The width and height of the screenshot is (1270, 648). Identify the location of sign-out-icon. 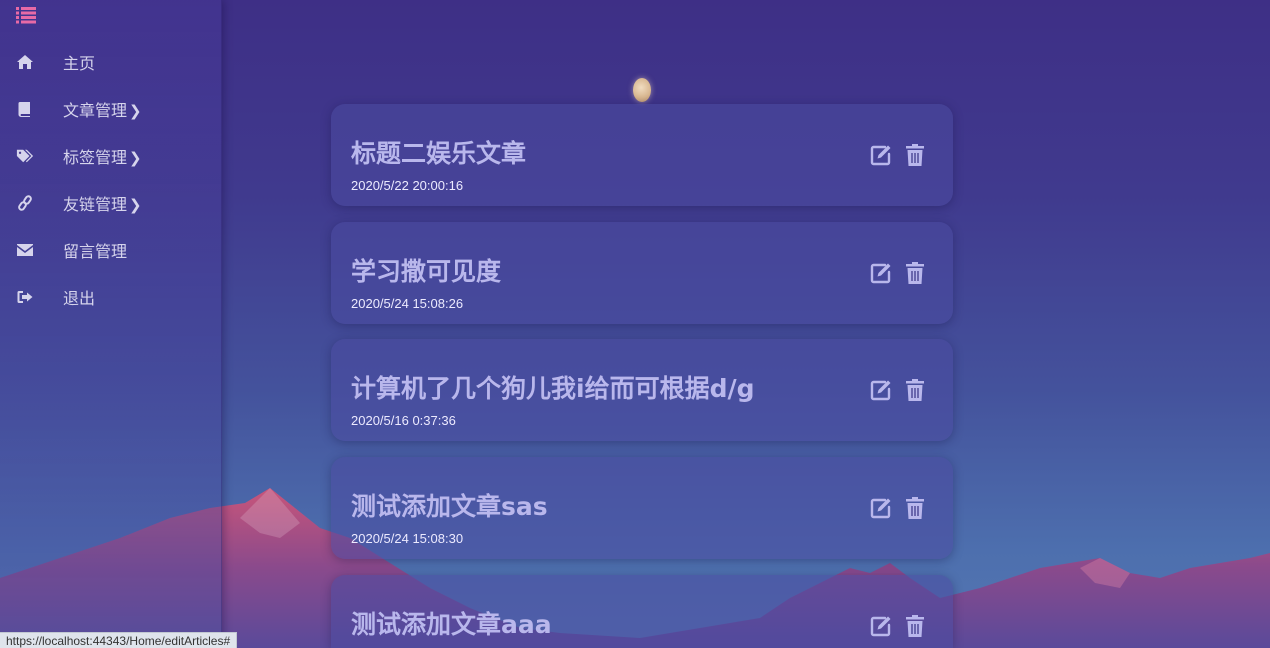
(25, 297).